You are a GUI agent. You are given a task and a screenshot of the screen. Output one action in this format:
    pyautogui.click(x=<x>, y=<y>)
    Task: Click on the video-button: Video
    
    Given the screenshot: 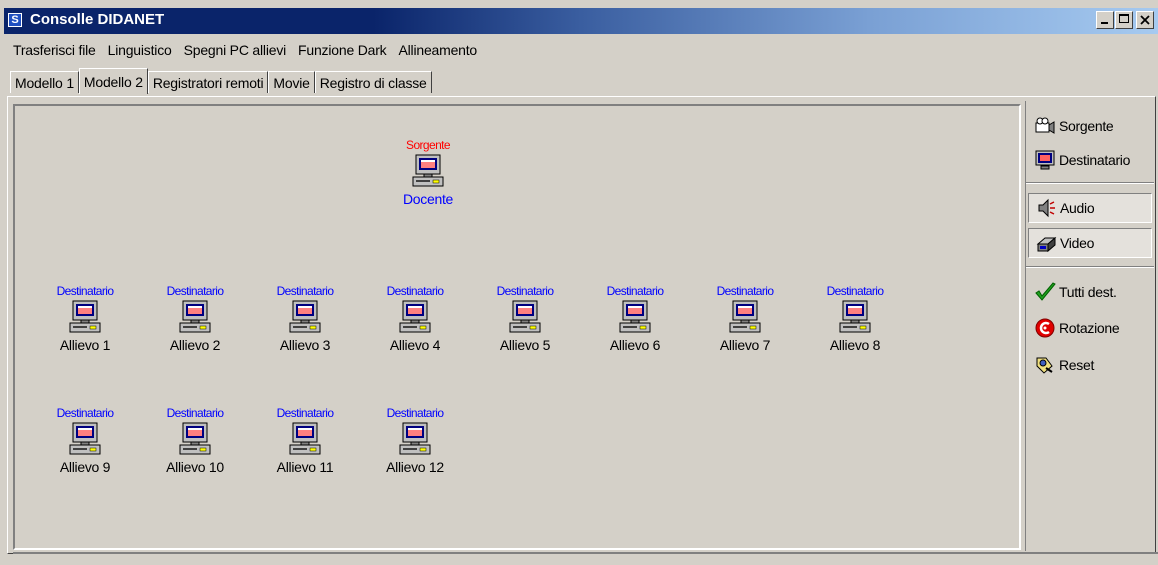 What is the action you would take?
    pyautogui.click(x=1090, y=243)
    